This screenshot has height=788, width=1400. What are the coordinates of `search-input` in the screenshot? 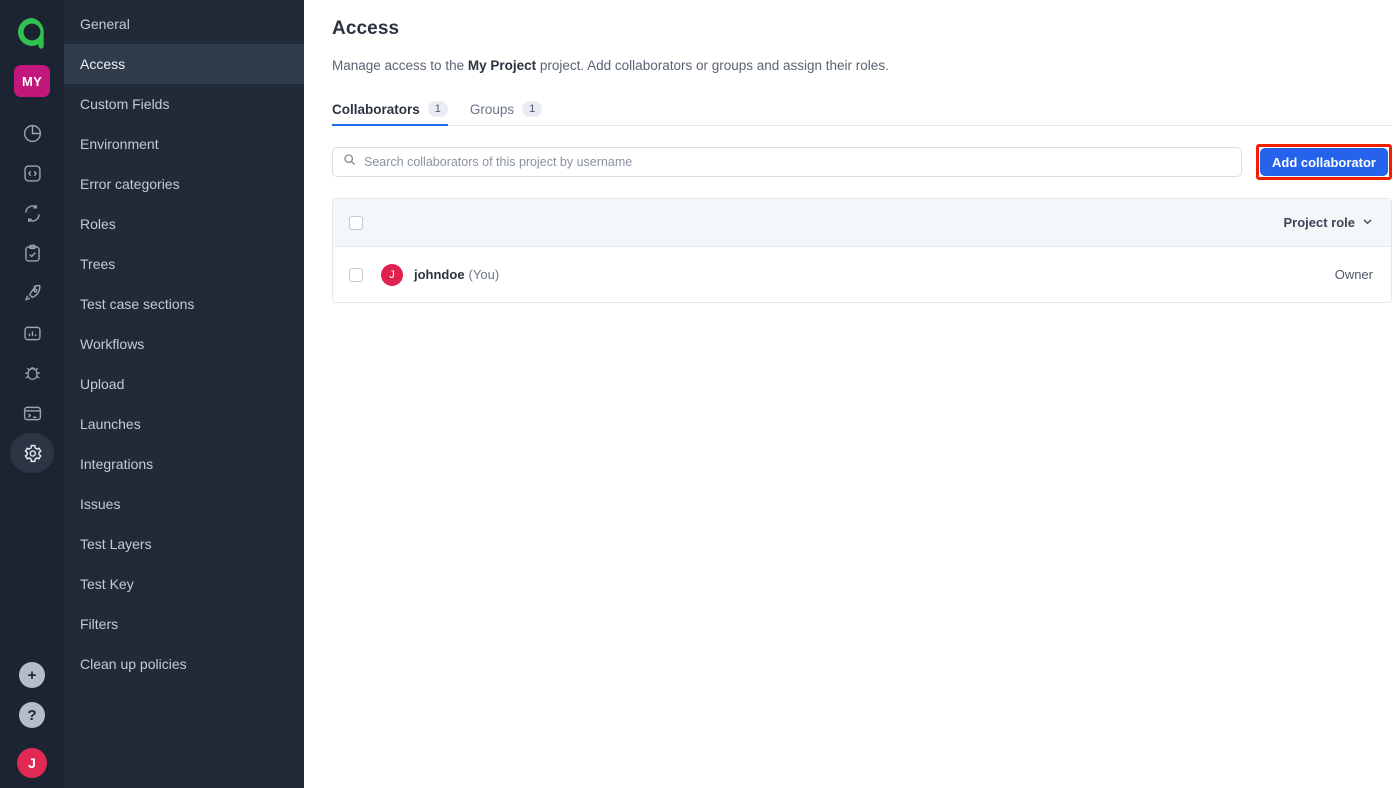 It's located at (797, 162).